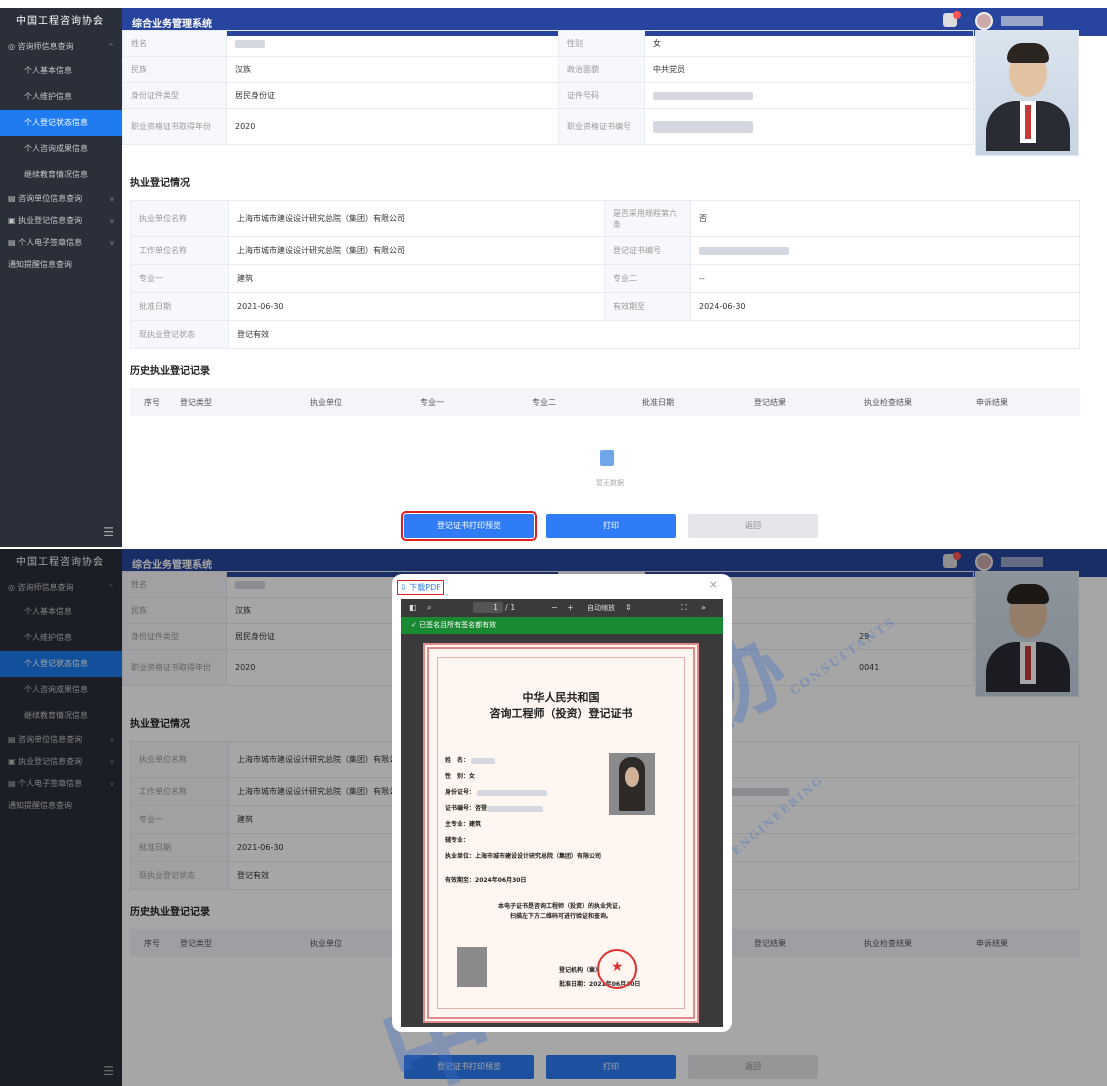 The height and width of the screenshot is (1086, 1107). What do you see at coordinates (560, 916) in the screenshot?
I see `cert-note-line2: 扫描左下方二维码可进行验证和查询。` at bounding box center [560, 916].